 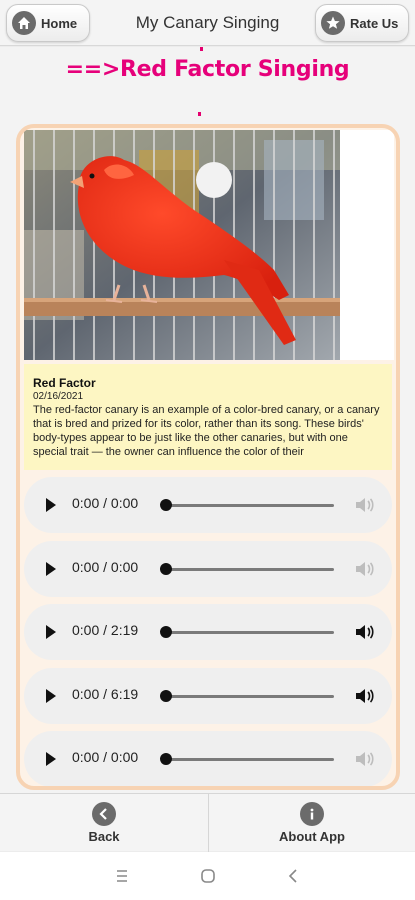 I want to click on arrow-left-icon, so click(x=104, y=814).